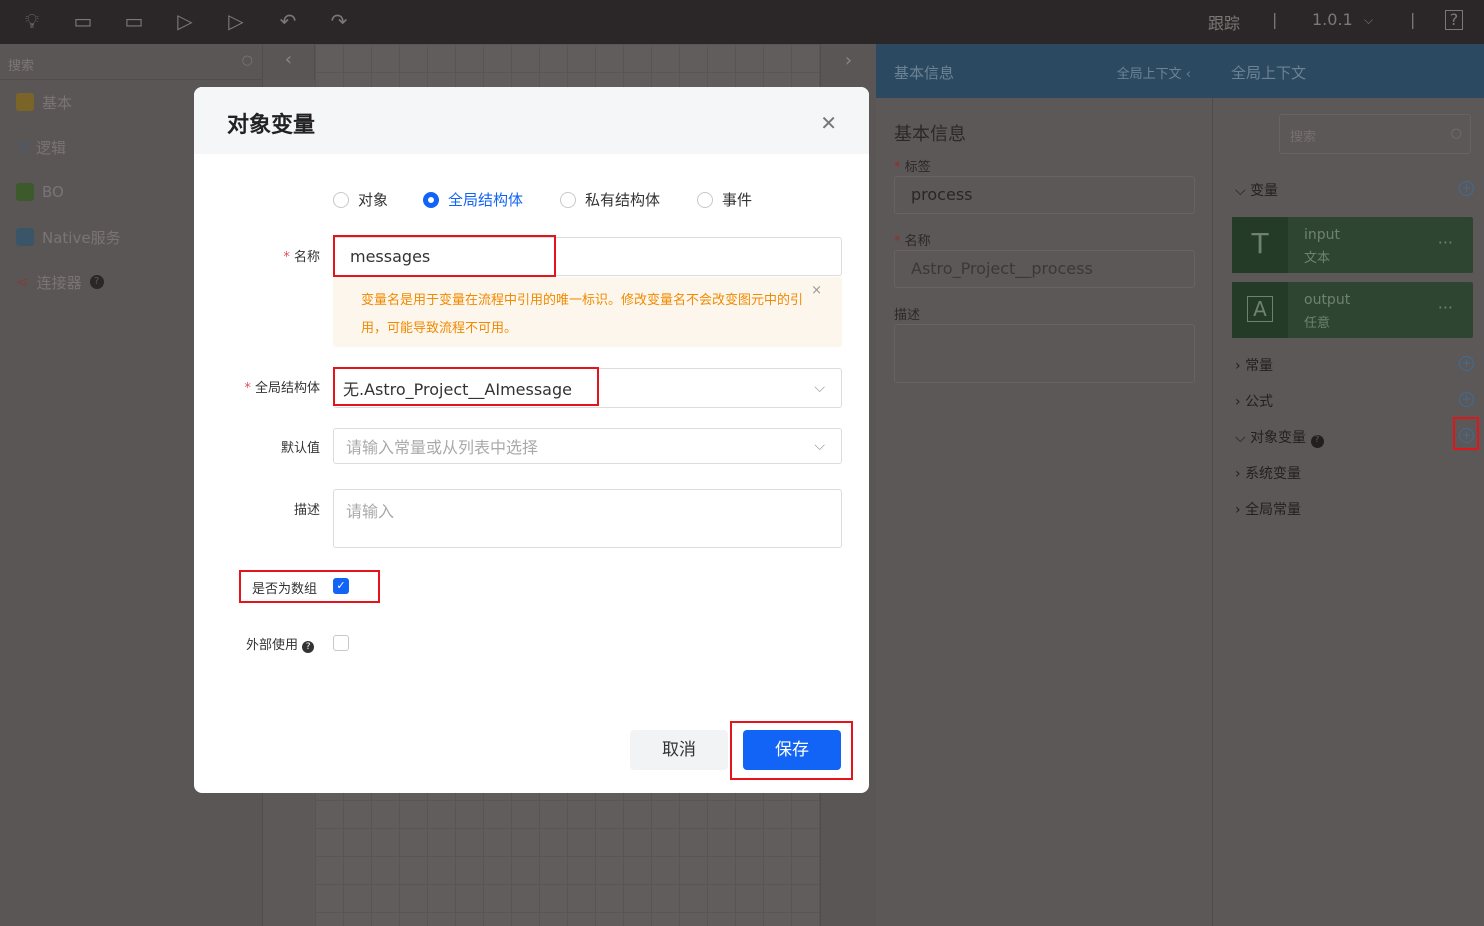 The width and height of the screenshot is (1484, 926). Describe the element at coordinates (280, 643) in the screenshot. I see `external-label: 外部使用 ?` at that location.